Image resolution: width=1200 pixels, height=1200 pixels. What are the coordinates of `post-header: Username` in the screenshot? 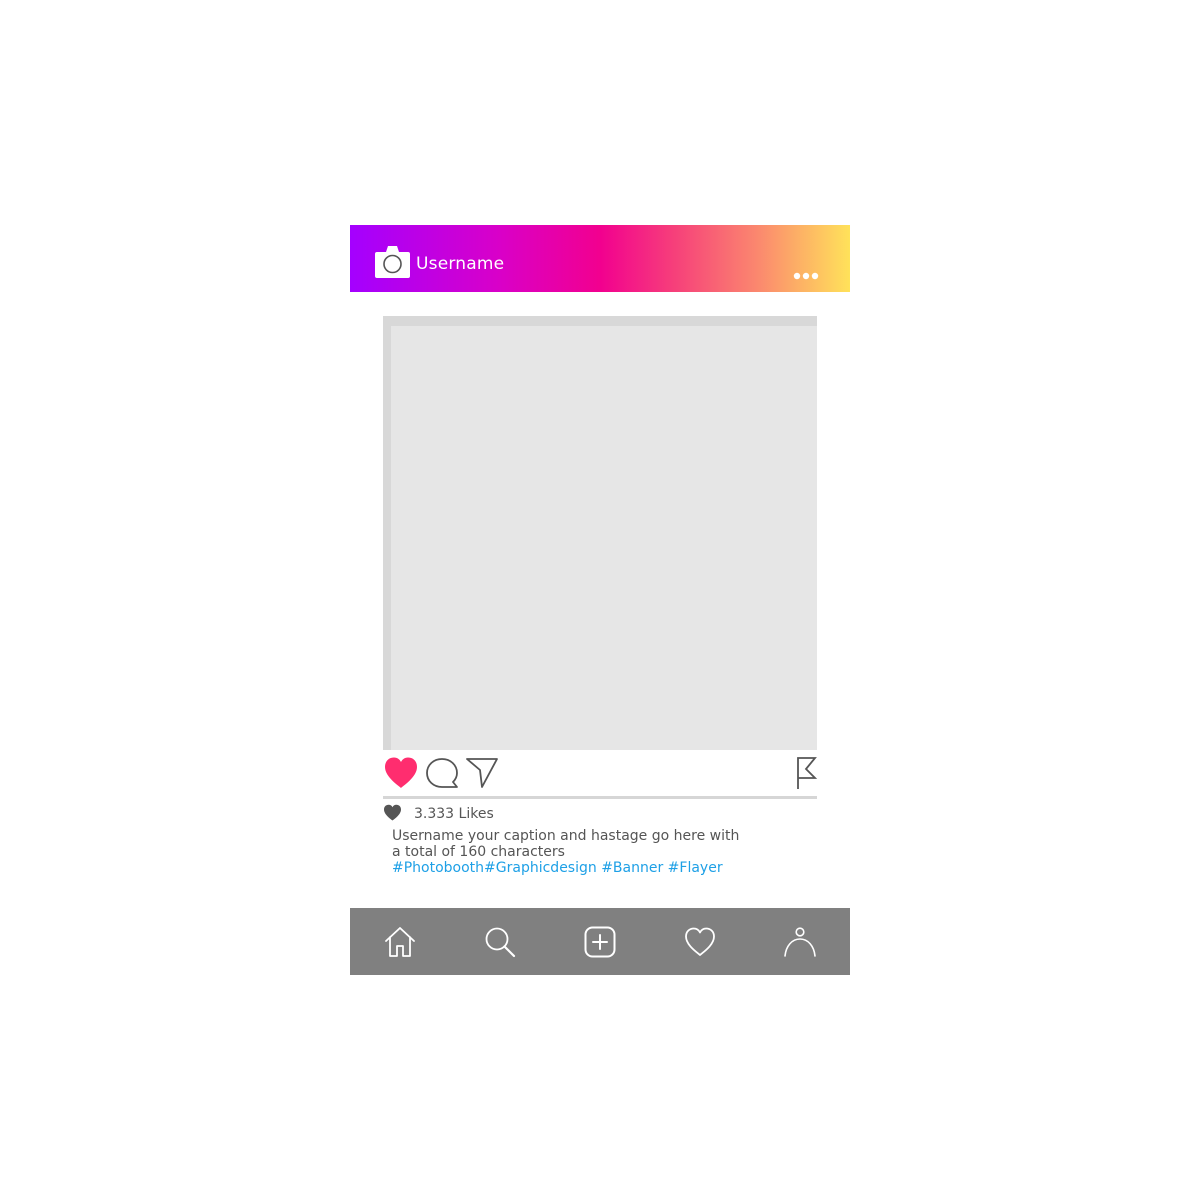 It's located at (600, 258).